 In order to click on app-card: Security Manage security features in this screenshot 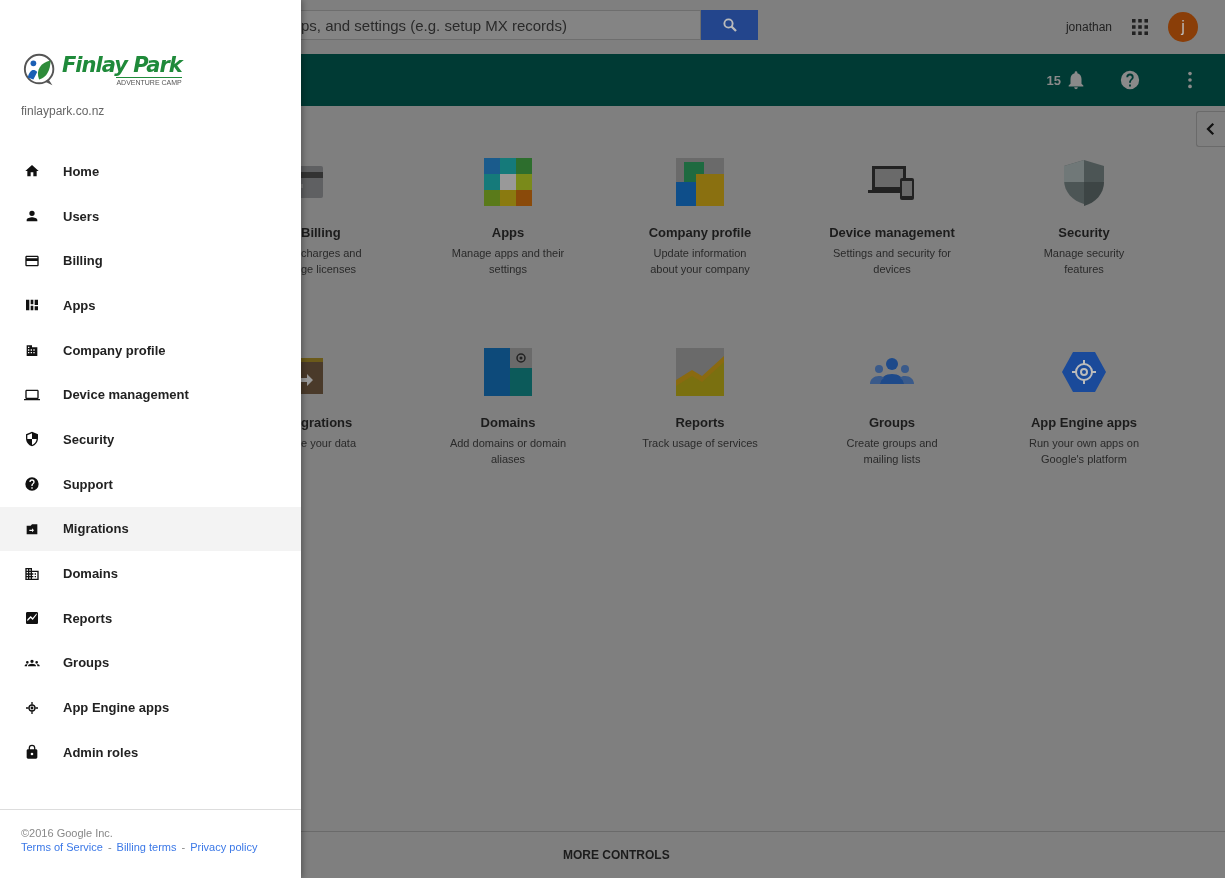, I will do `click(1084, 253)`.